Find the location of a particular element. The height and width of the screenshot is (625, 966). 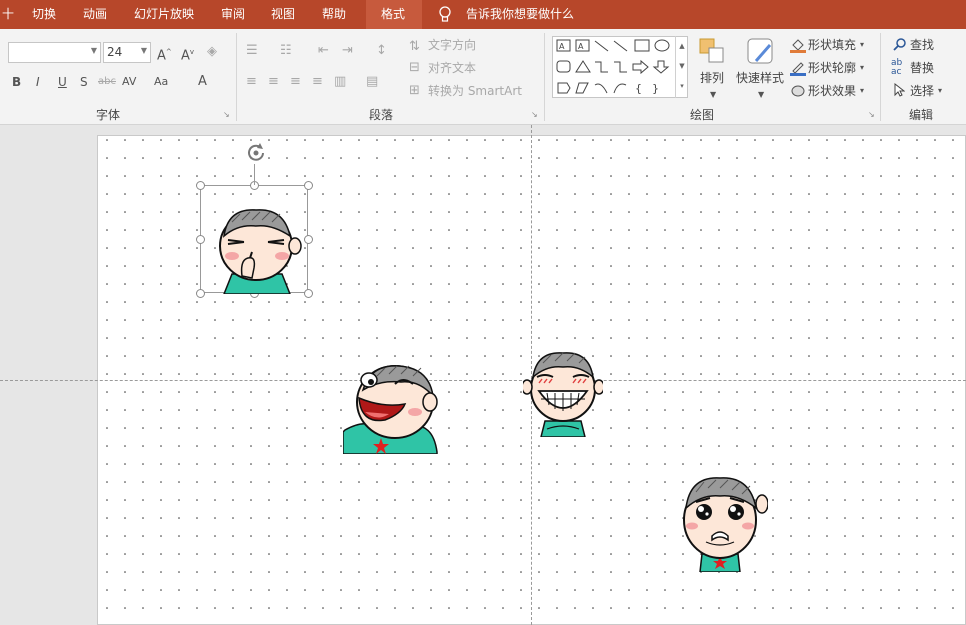

drawing-group-label: 绘图 is located at coordinates (702, 115).